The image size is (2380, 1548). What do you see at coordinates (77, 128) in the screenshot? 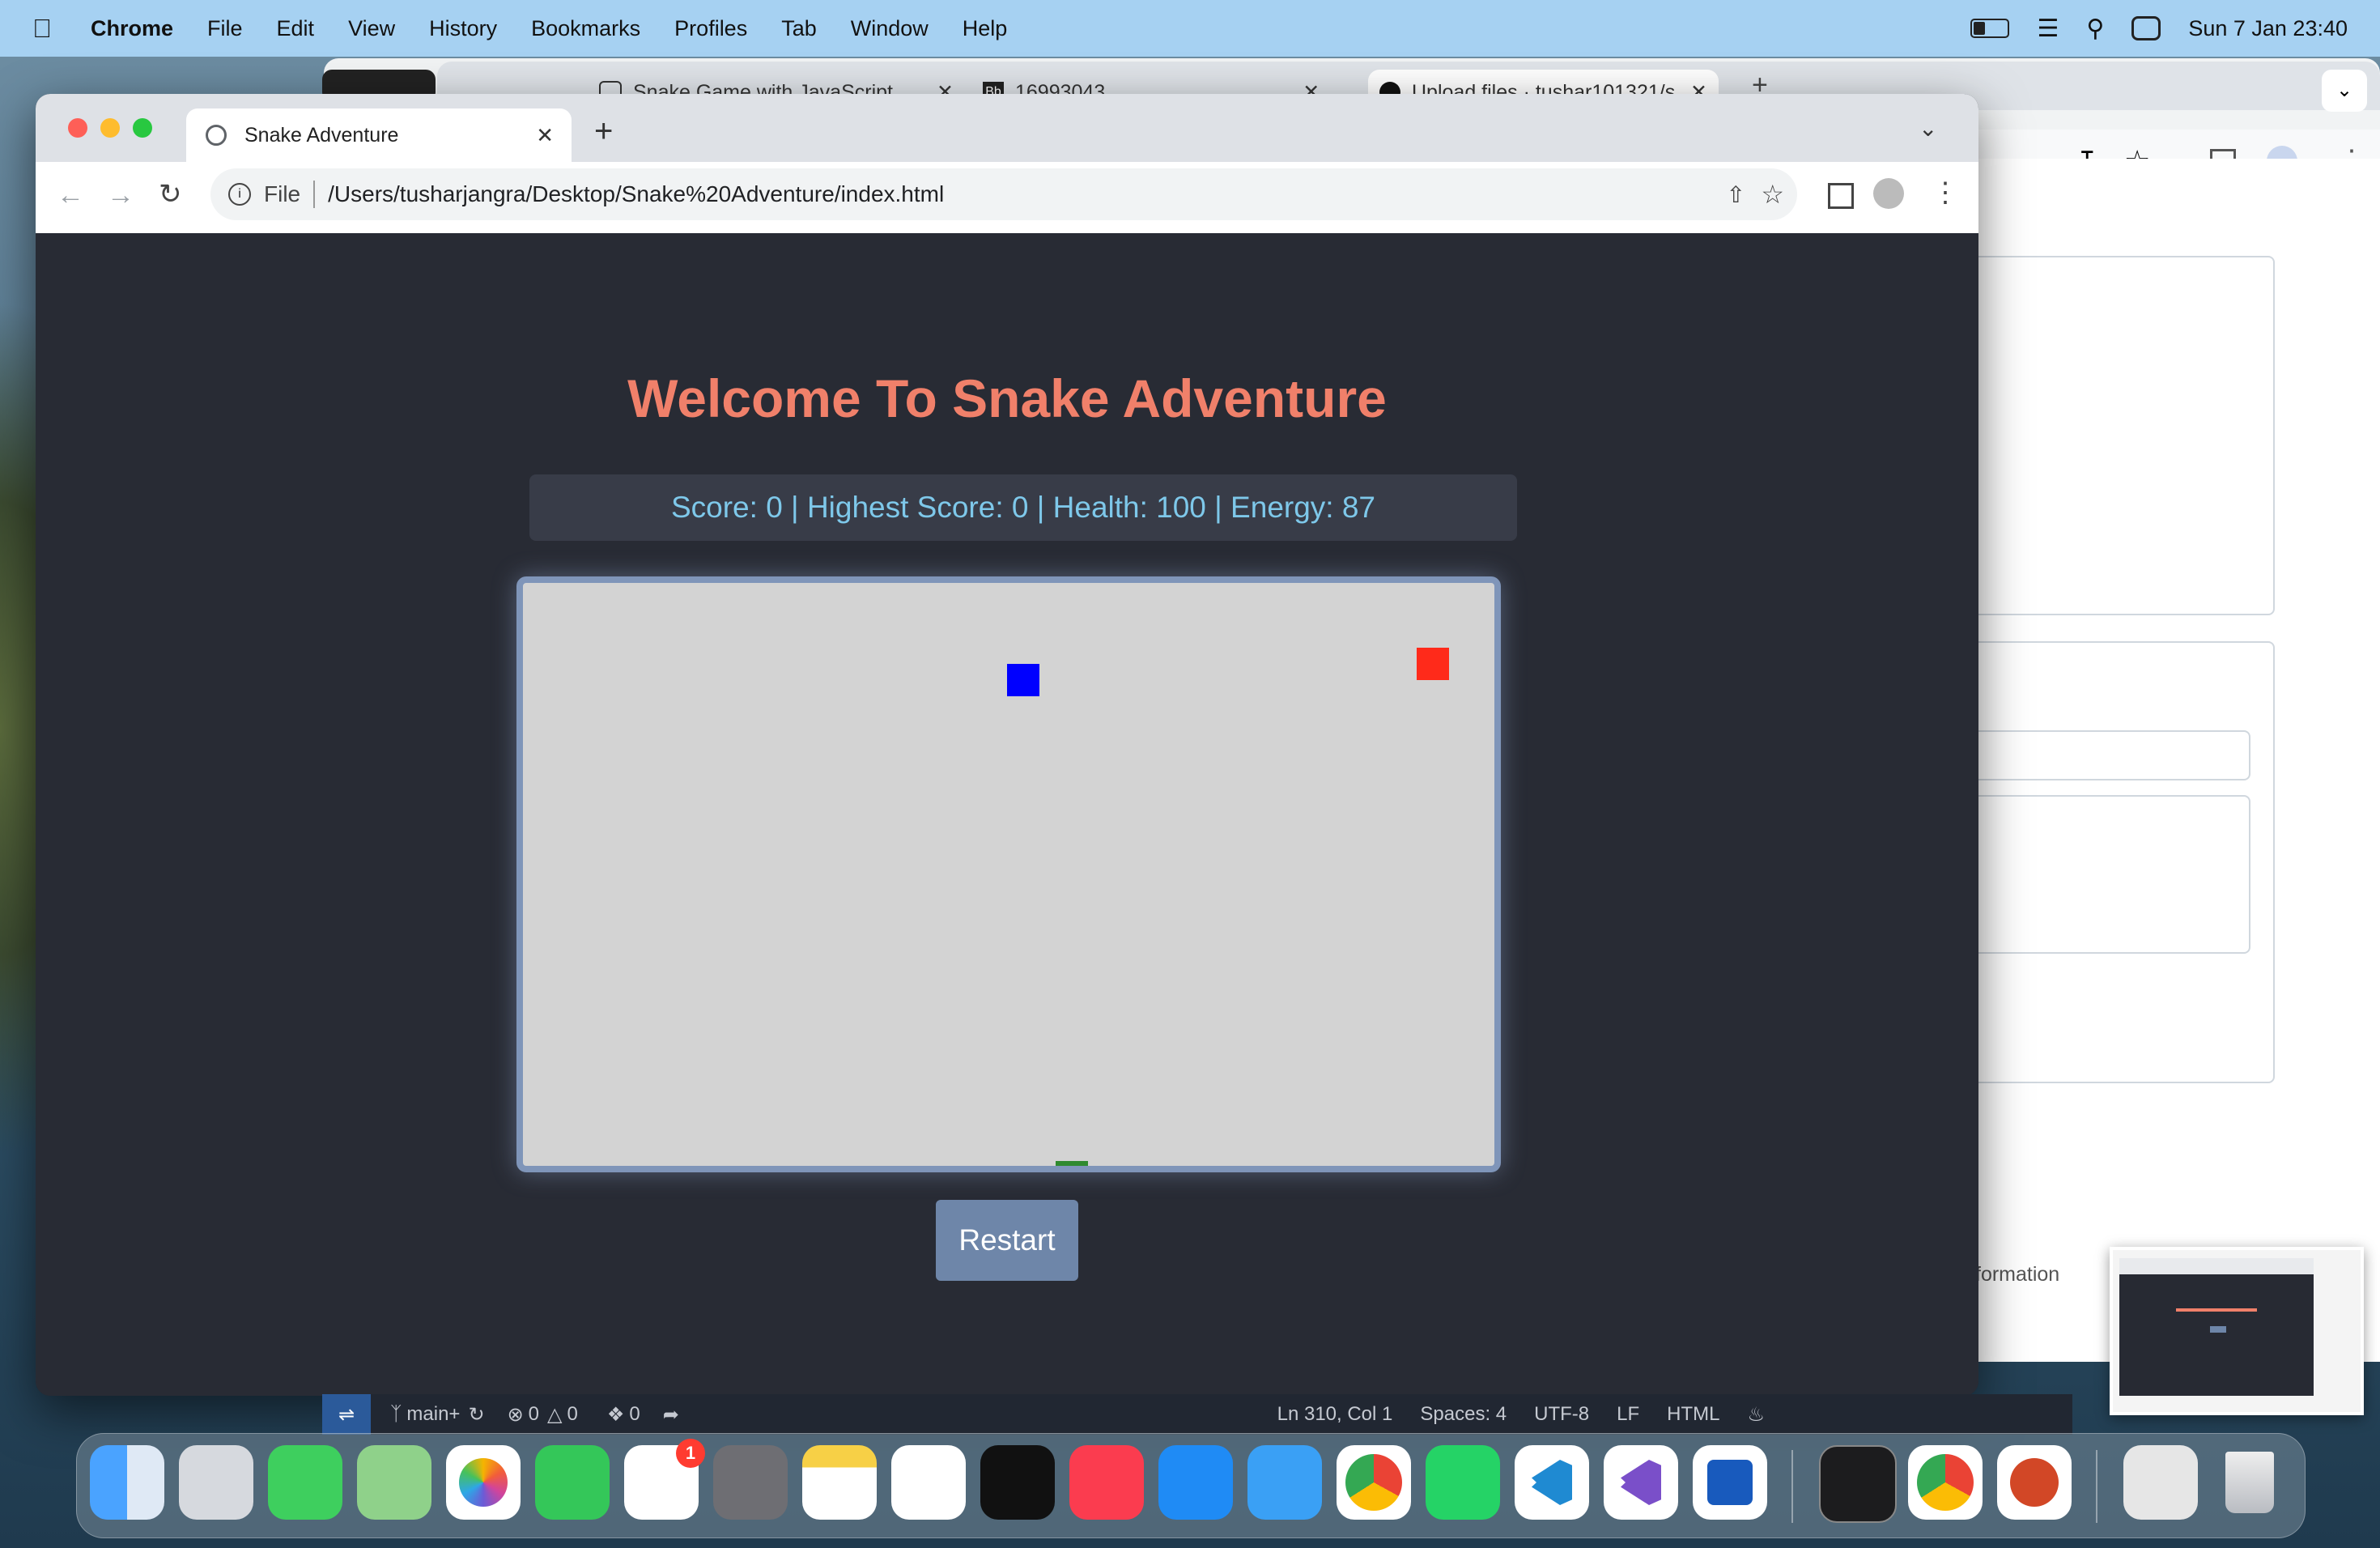
I see `close-window-button` at bounding box center [77, 128].